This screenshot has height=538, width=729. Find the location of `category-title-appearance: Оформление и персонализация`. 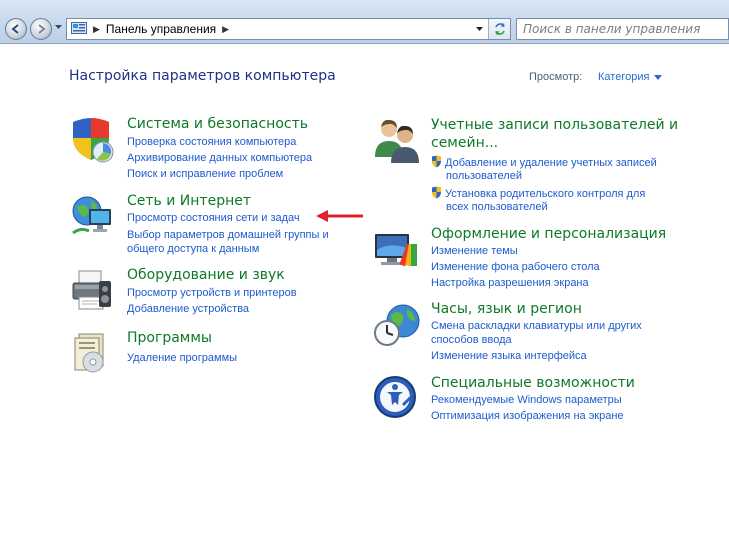

category-title-appearance: Оформление и персонализация is located at coordinates (548, 234).